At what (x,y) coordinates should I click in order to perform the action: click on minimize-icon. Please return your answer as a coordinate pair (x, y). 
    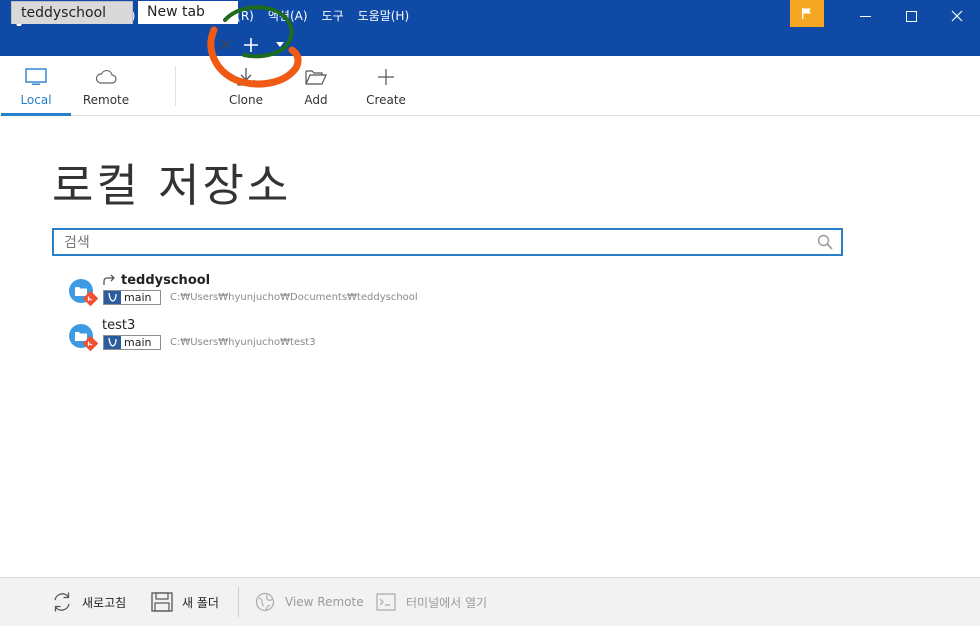
    Looking at the image, I should click on (865, 16).